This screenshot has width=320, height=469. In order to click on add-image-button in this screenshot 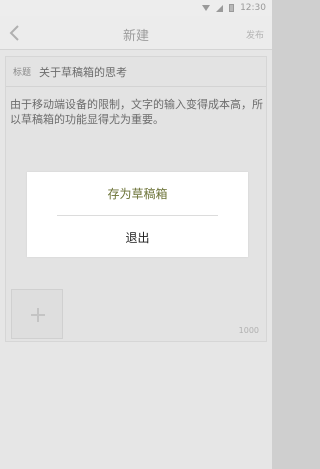, I will do `click(37, 314)`.